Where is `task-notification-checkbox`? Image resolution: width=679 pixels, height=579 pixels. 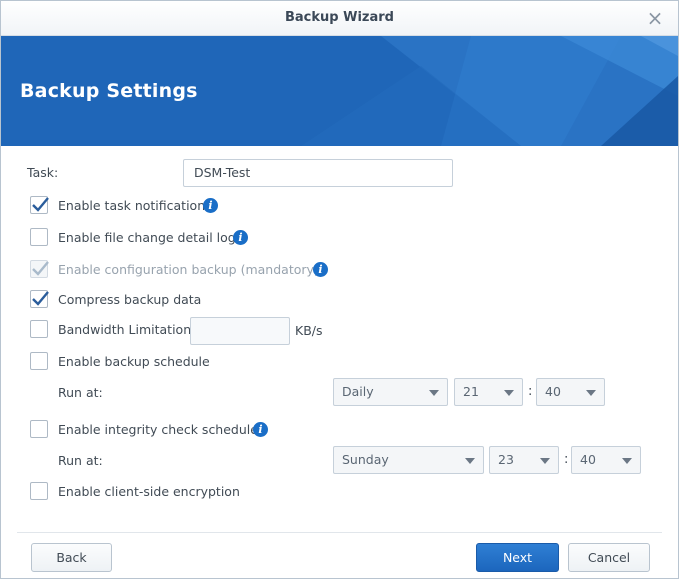 task-notification-checkbox is located at coordinates (39, 205).